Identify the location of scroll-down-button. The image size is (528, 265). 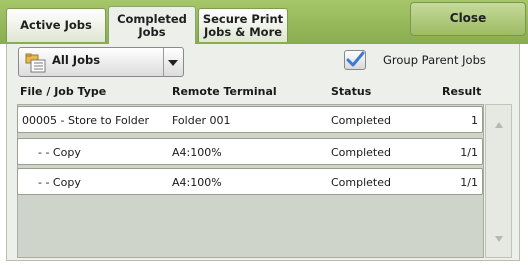
(498, 239).